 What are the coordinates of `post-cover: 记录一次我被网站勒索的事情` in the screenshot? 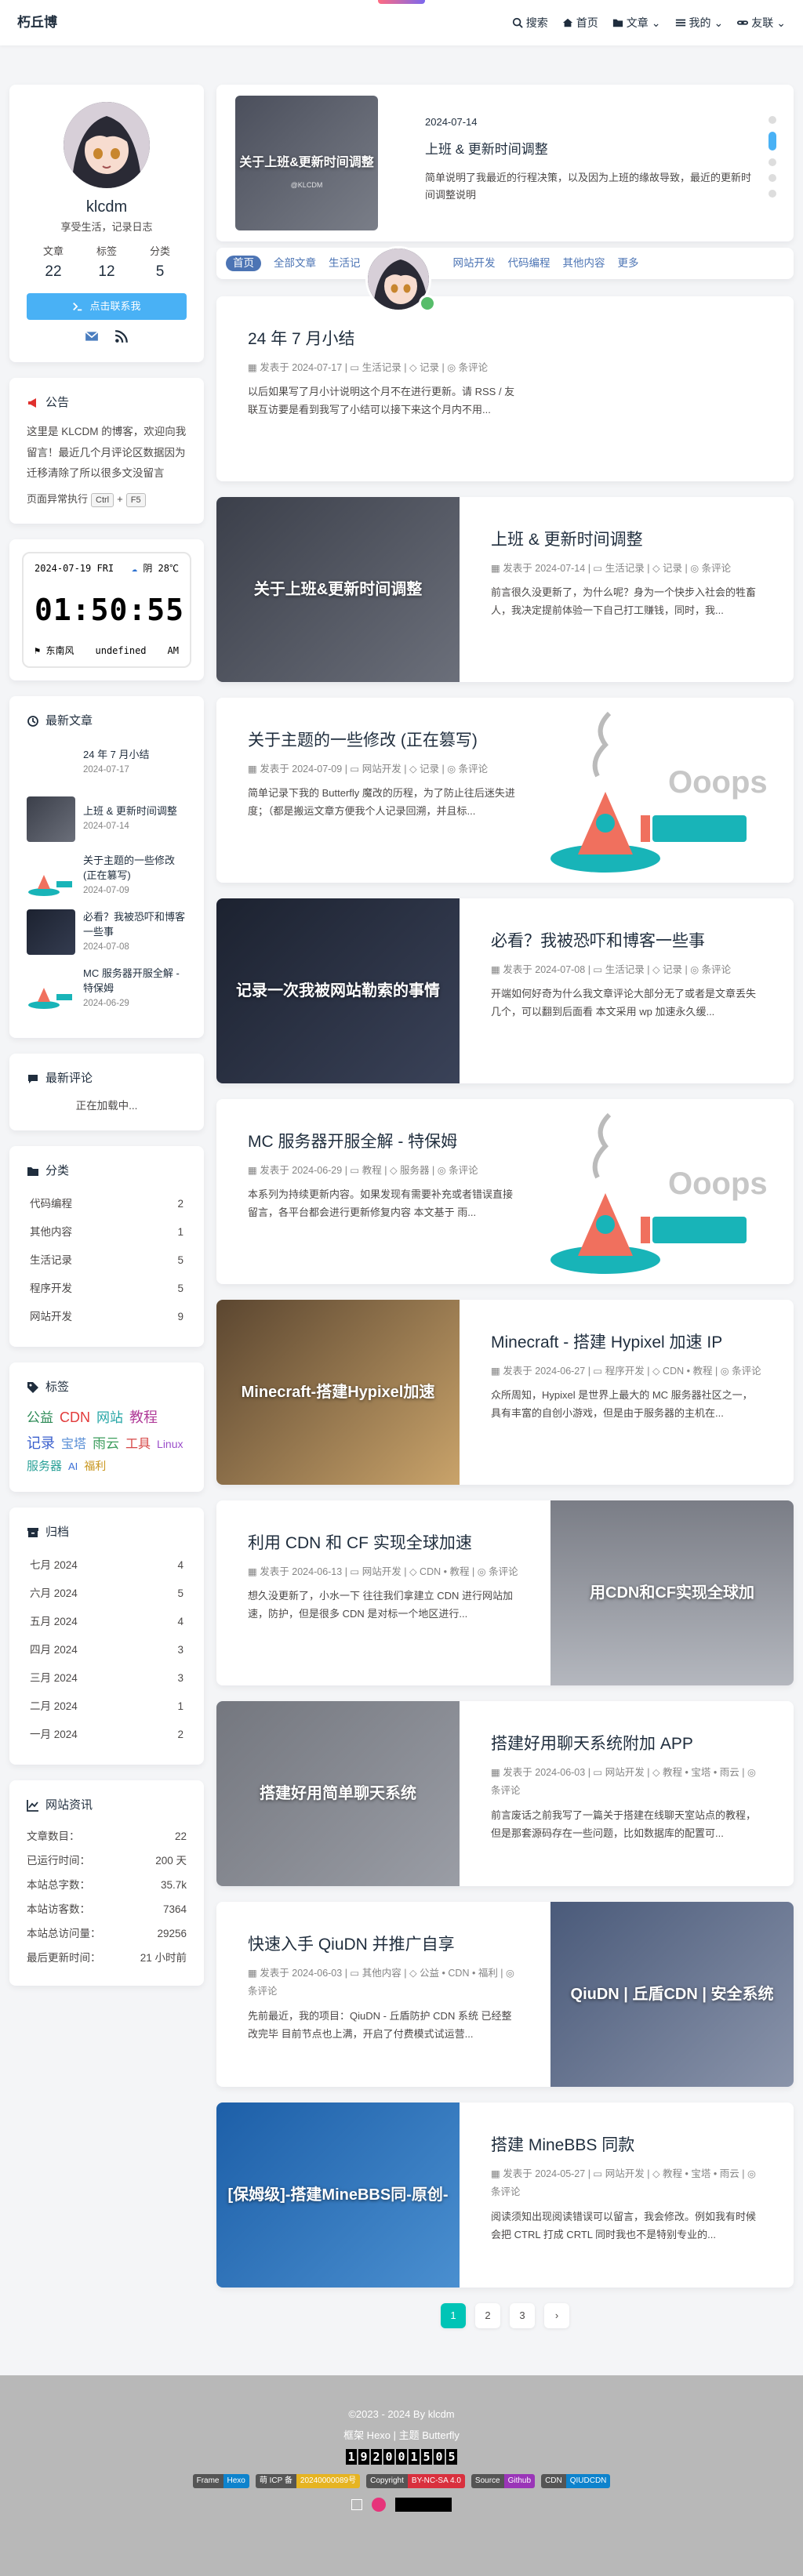 It's located at (338, 991).